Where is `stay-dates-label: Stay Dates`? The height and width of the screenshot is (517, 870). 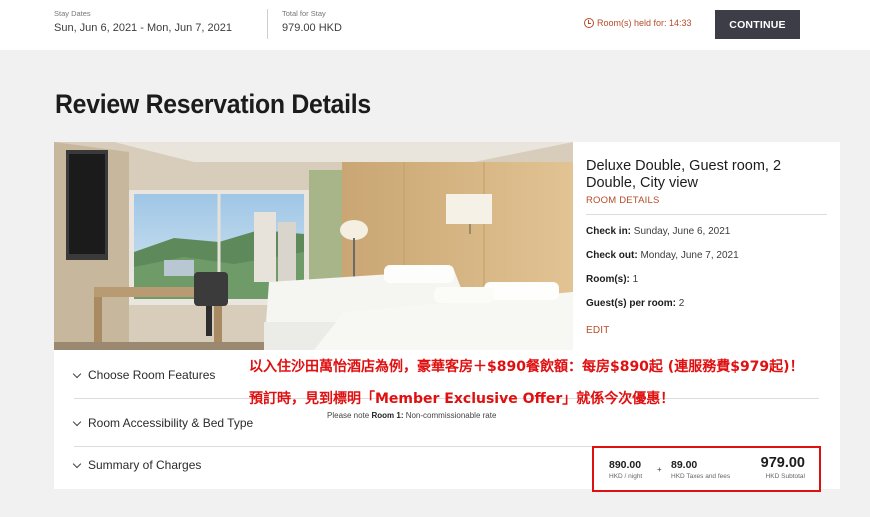 stay-dates-label: Stay Dates is located at coordinates (72, 13).